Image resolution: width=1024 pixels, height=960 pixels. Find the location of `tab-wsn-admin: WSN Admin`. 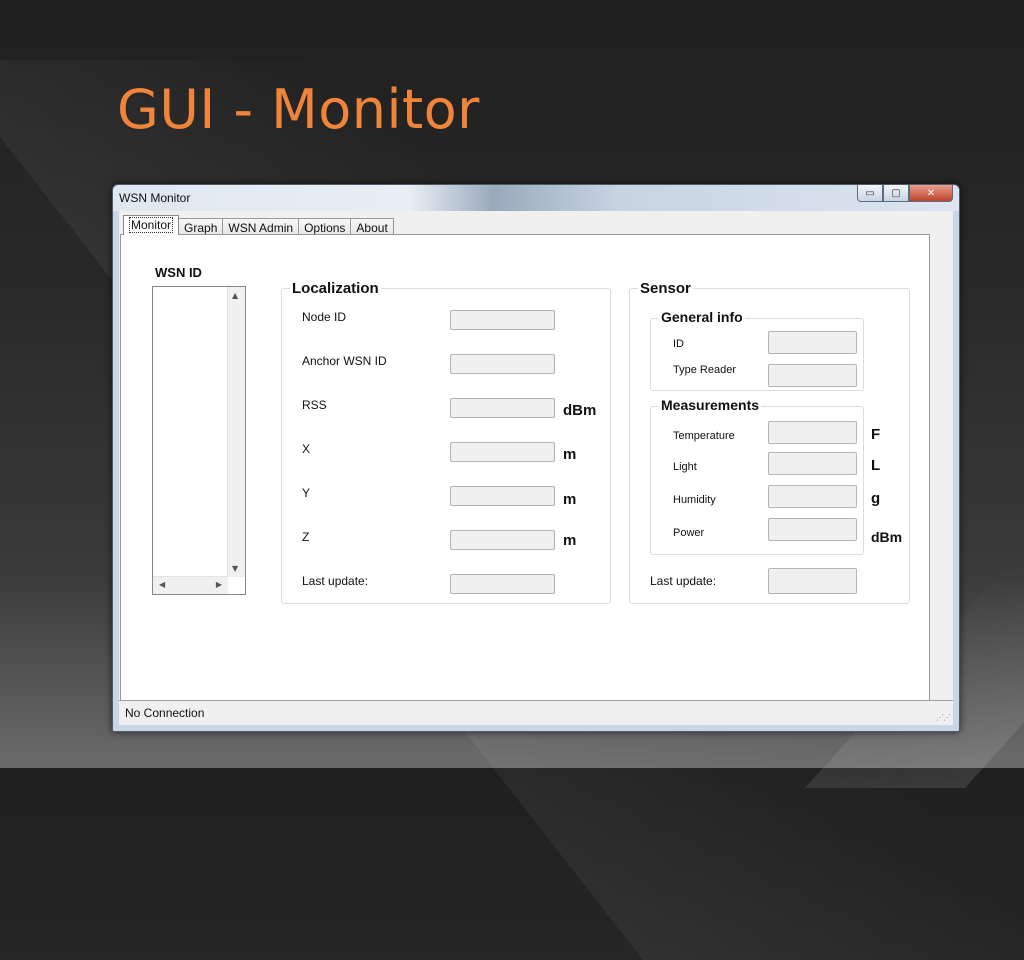

tab-wsn-admin: WSN Admin is located at coordinates (261, 226).